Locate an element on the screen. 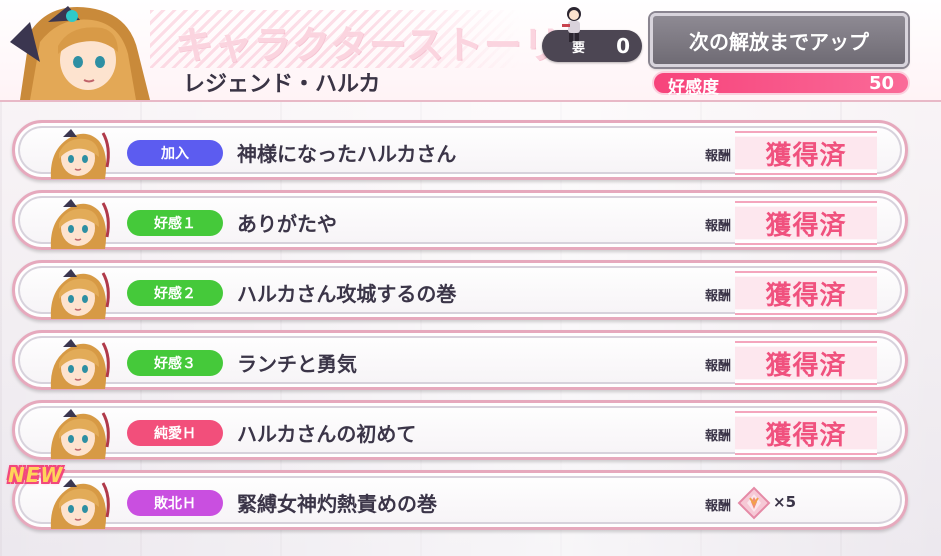 The height and width of the screenshot is (556, 941). story-title: 緊縛女神灼熱責めの巻 is located at coordinates (337, 504).